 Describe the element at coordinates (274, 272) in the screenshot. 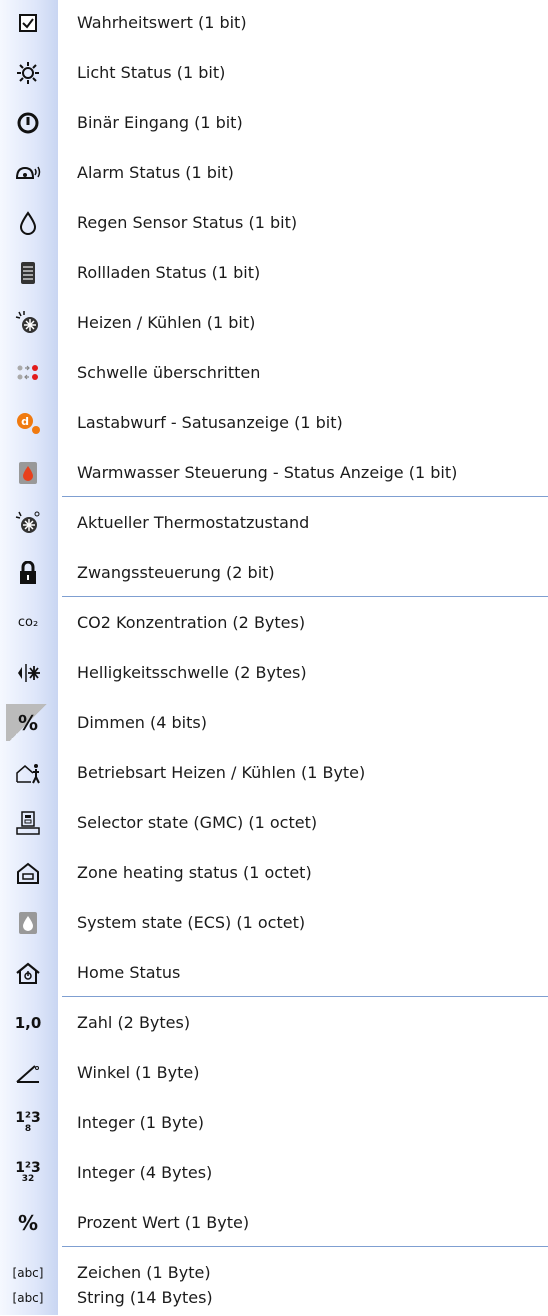

I see `menu-item-rollladen-status: Rollladen Status (1 bit)` at that location.